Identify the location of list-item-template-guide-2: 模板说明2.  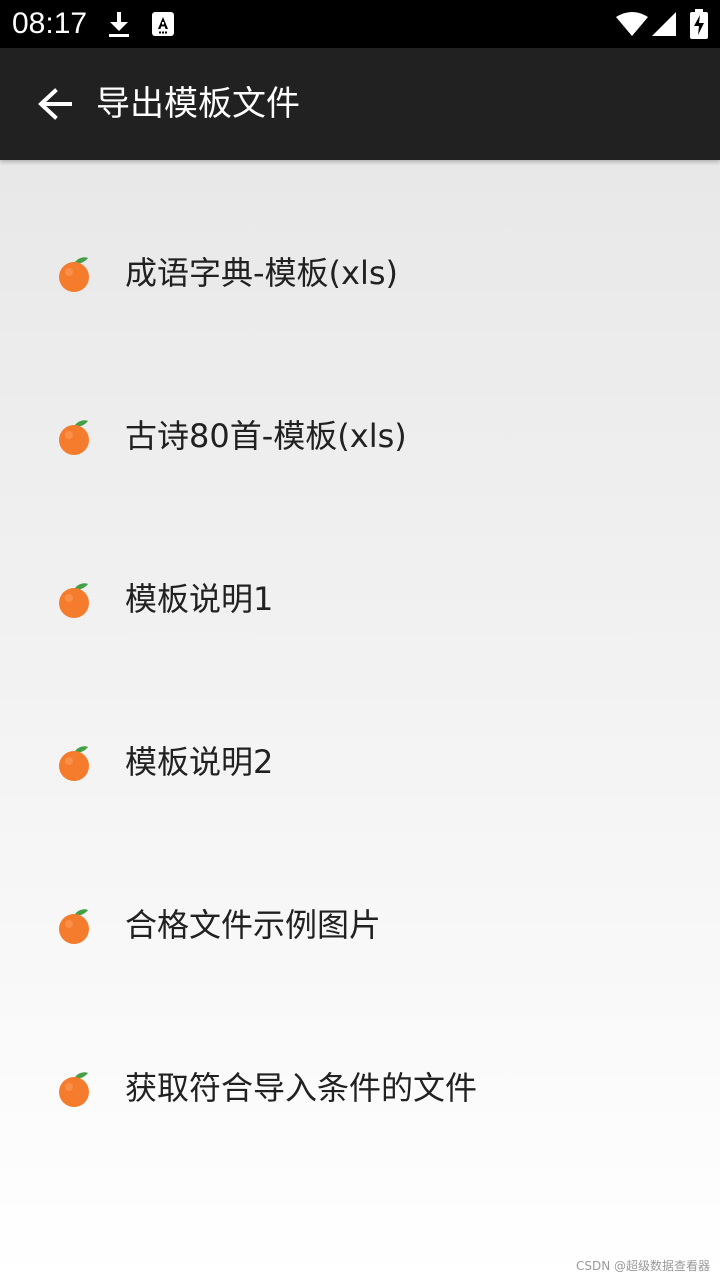
(360, 762).